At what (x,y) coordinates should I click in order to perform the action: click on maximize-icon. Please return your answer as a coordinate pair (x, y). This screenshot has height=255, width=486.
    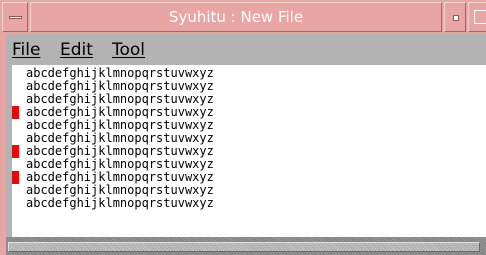
    Looking at the image, I should click on (480, 17).